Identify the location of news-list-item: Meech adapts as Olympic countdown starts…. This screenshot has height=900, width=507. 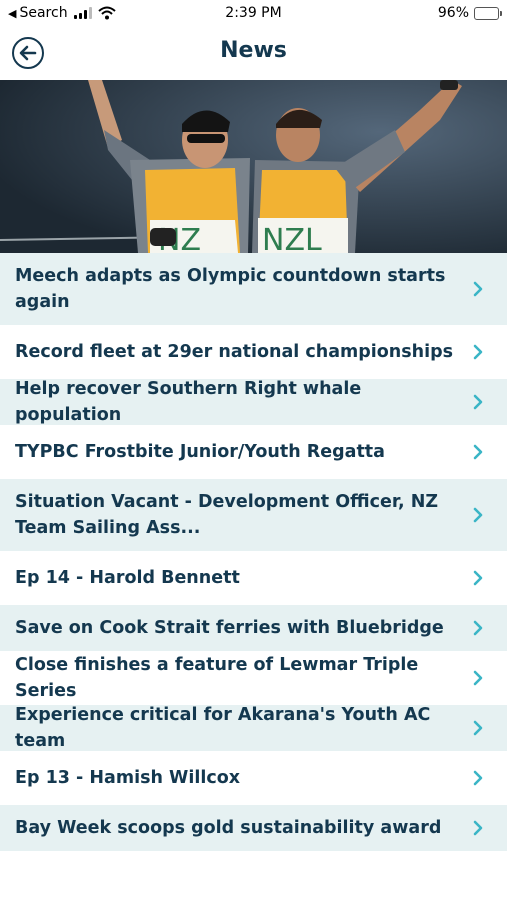
(253, 291).